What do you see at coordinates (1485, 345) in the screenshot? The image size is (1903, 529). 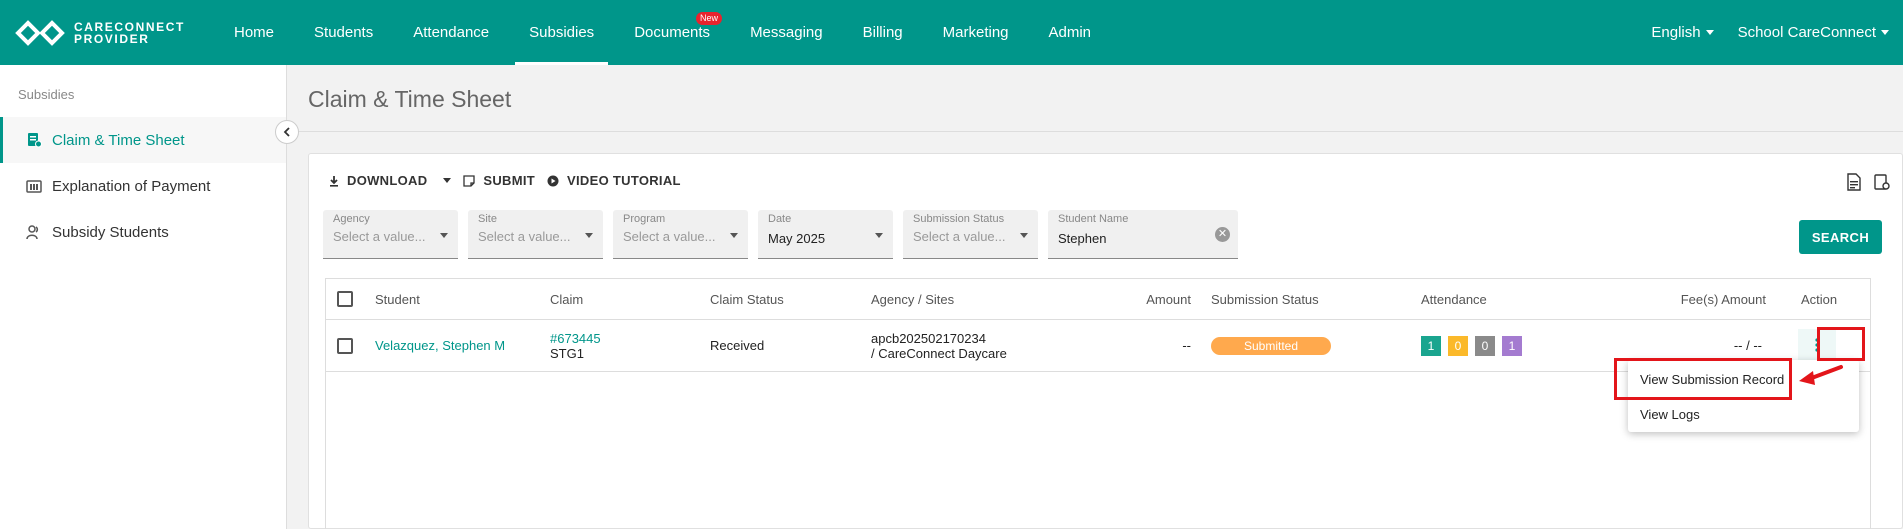 I see `attendance-absent-count: 0` at bounding box center [1485, 345].